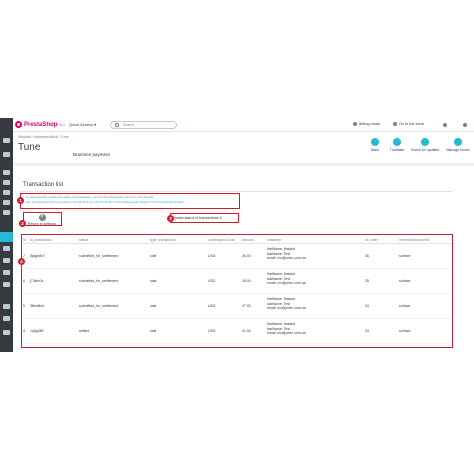  I want to click on manage-hooks-button: Manage hooks, so click(458, 145).